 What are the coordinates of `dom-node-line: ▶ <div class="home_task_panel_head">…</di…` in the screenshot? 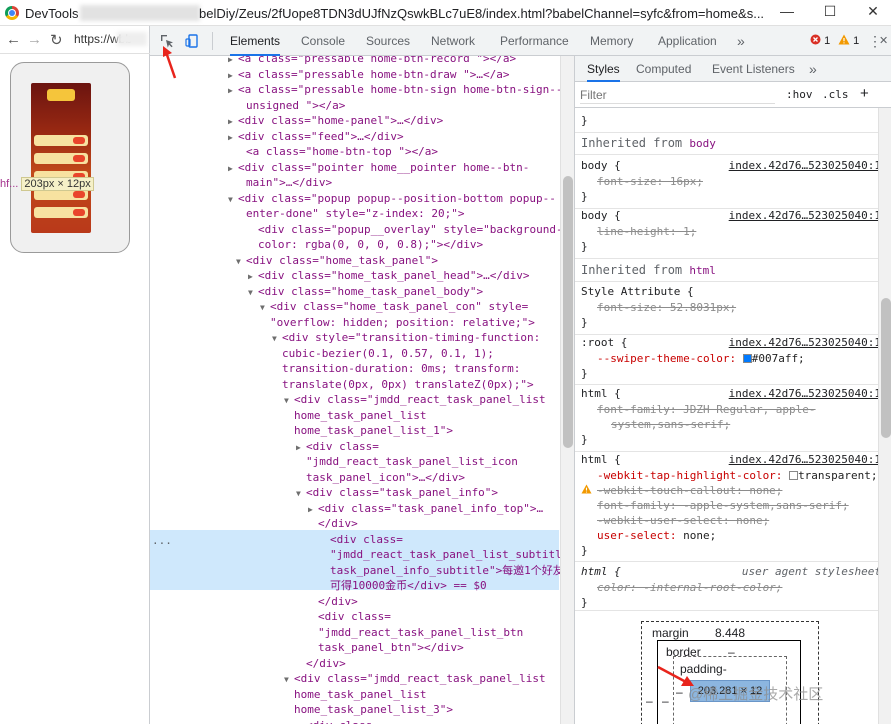 It's located at (389, 276).